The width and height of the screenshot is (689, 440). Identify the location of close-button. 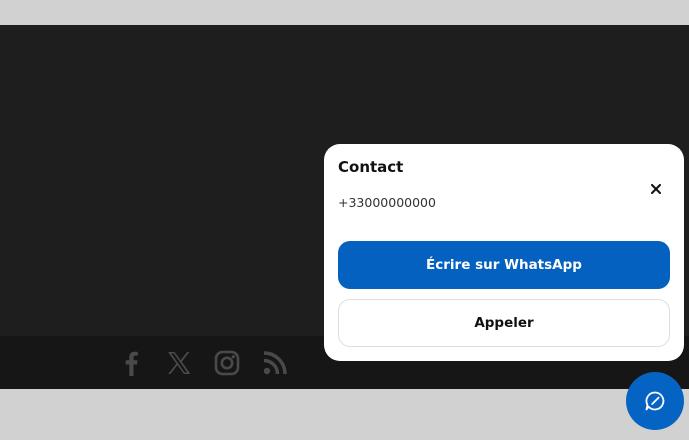
(656, 189).